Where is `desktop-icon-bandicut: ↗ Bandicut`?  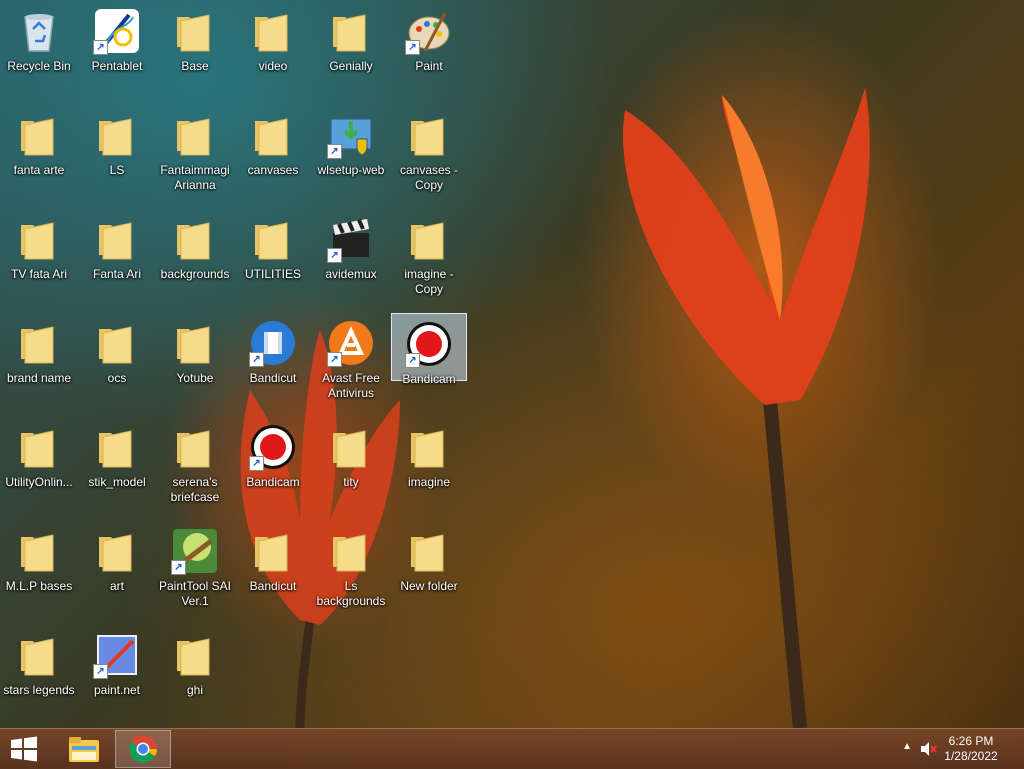 desktop-icon-bandicut: ↗ Bandicut is located at coordinates (273, 365).